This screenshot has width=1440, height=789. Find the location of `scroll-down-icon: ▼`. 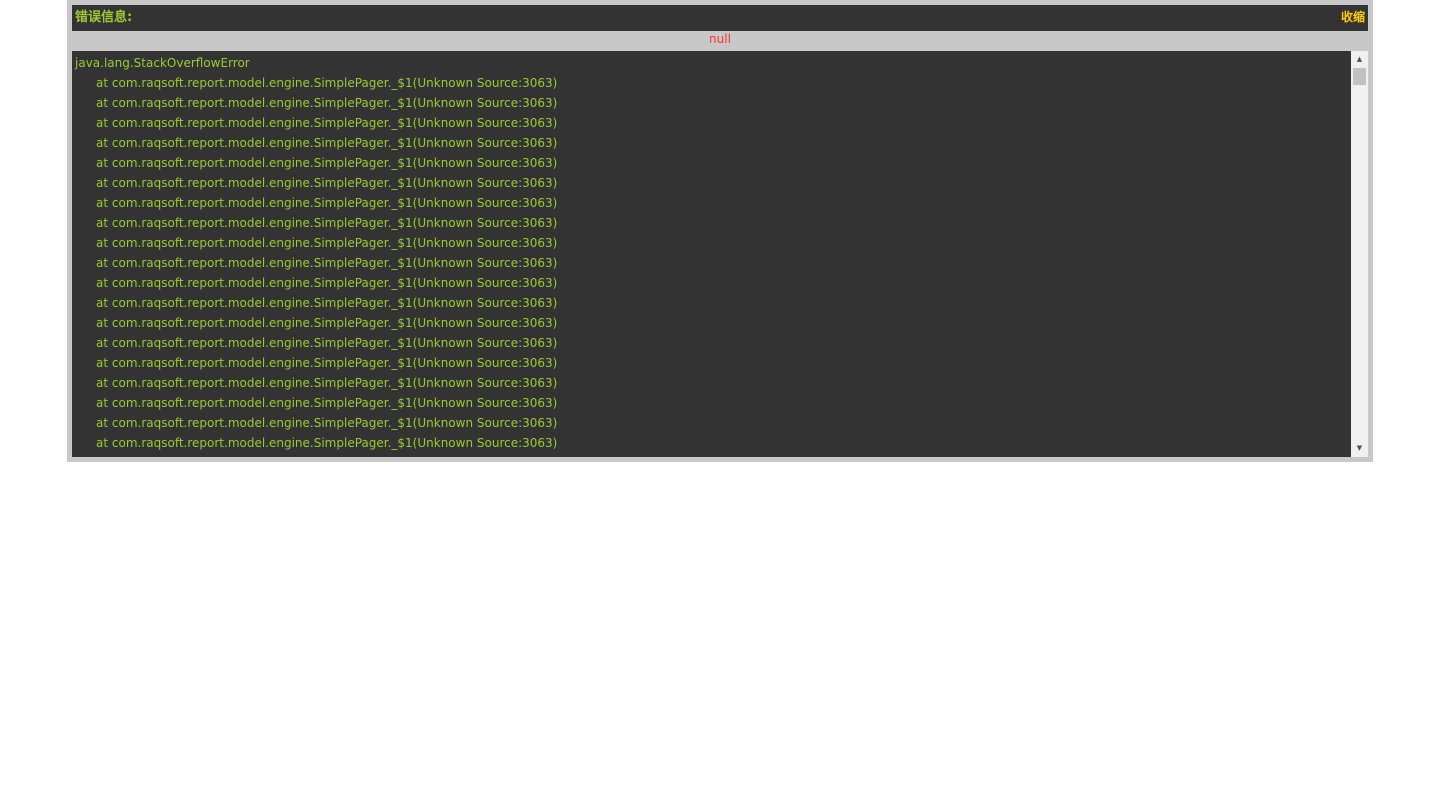

scroll-down-icon: ▼ is located at coordinates (1359, 448).